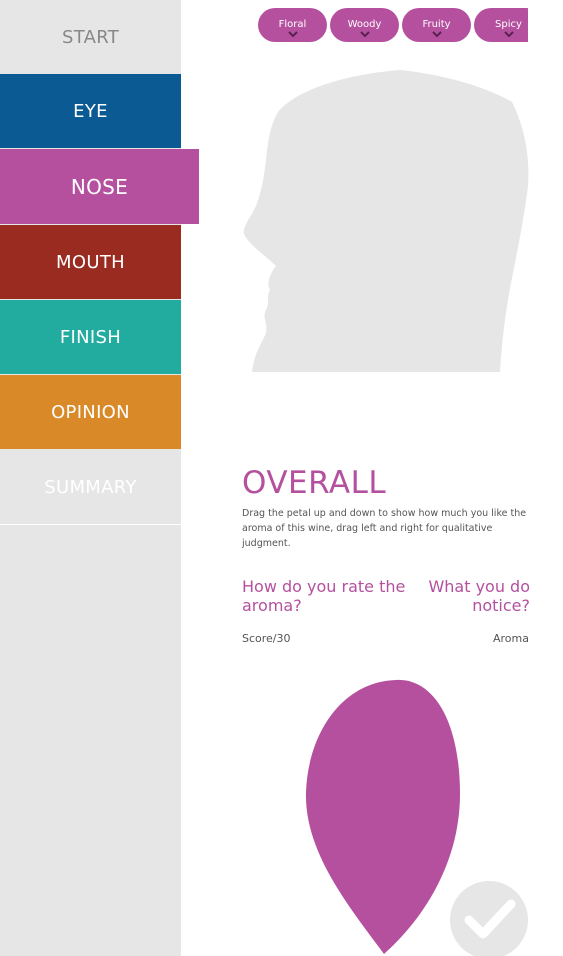 The width and height of the screenshot is (563, 956). What do you see at coordinates (266, 638) in the screenshot?
I see `score-label: Score/30` at bounding box center [266, 638].